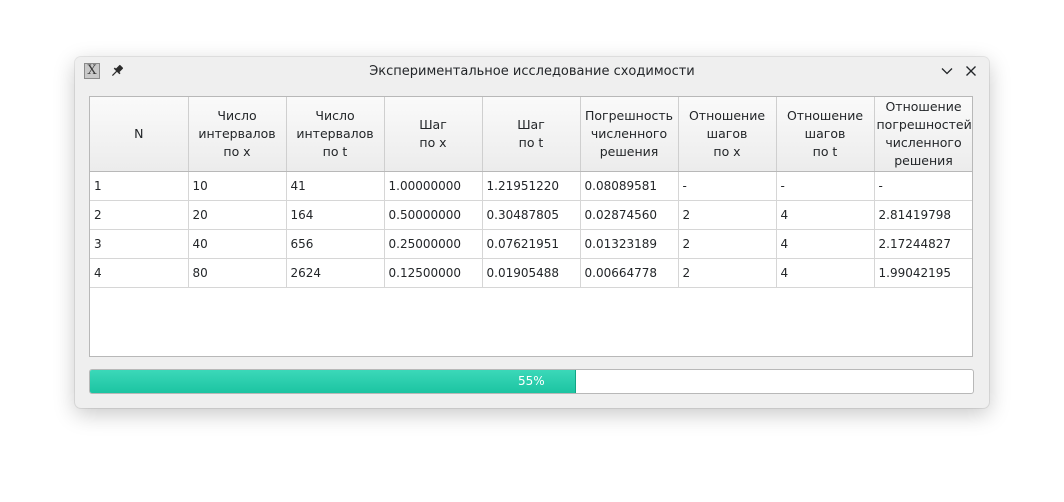  I want to click on table-cell: 1.21951220, so click(531, 186).